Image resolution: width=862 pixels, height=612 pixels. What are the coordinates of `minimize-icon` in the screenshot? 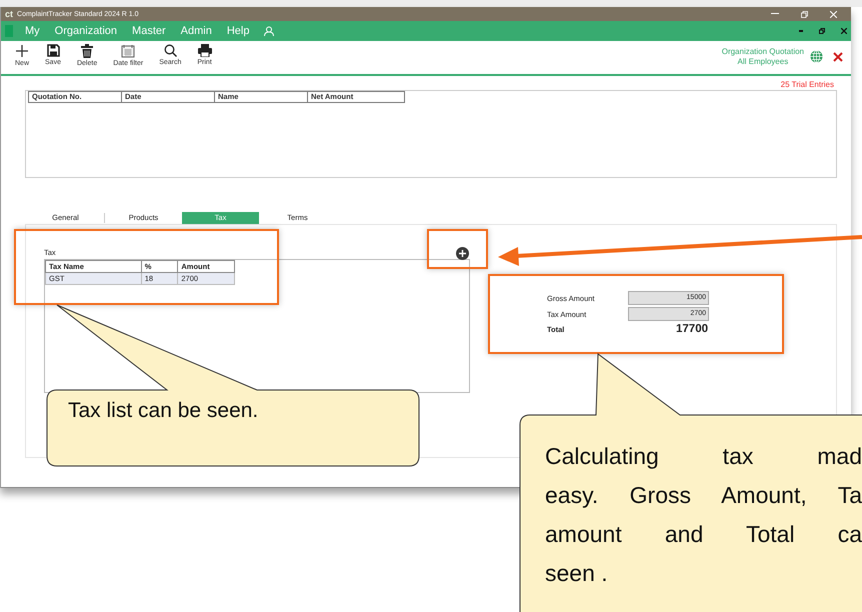 It's located at (775, 14).